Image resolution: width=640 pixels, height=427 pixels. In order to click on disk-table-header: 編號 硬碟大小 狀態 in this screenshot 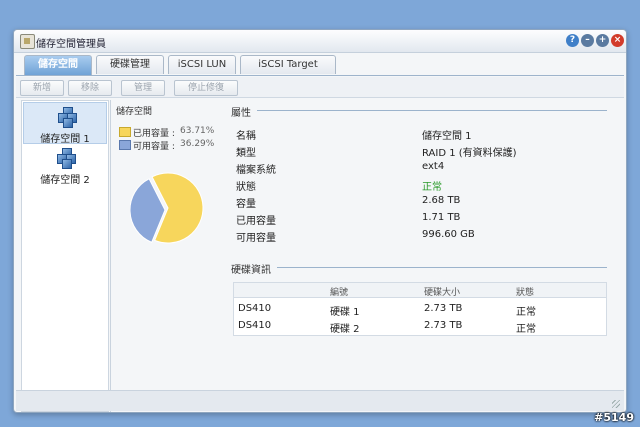, I will do `click(420, 290)`.